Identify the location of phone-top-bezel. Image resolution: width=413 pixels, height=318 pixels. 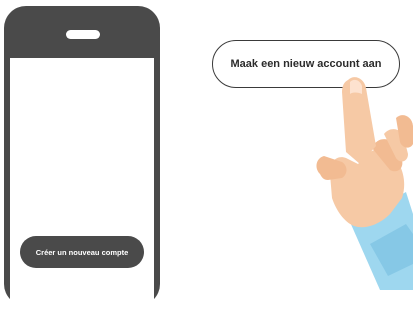
(82, 32).